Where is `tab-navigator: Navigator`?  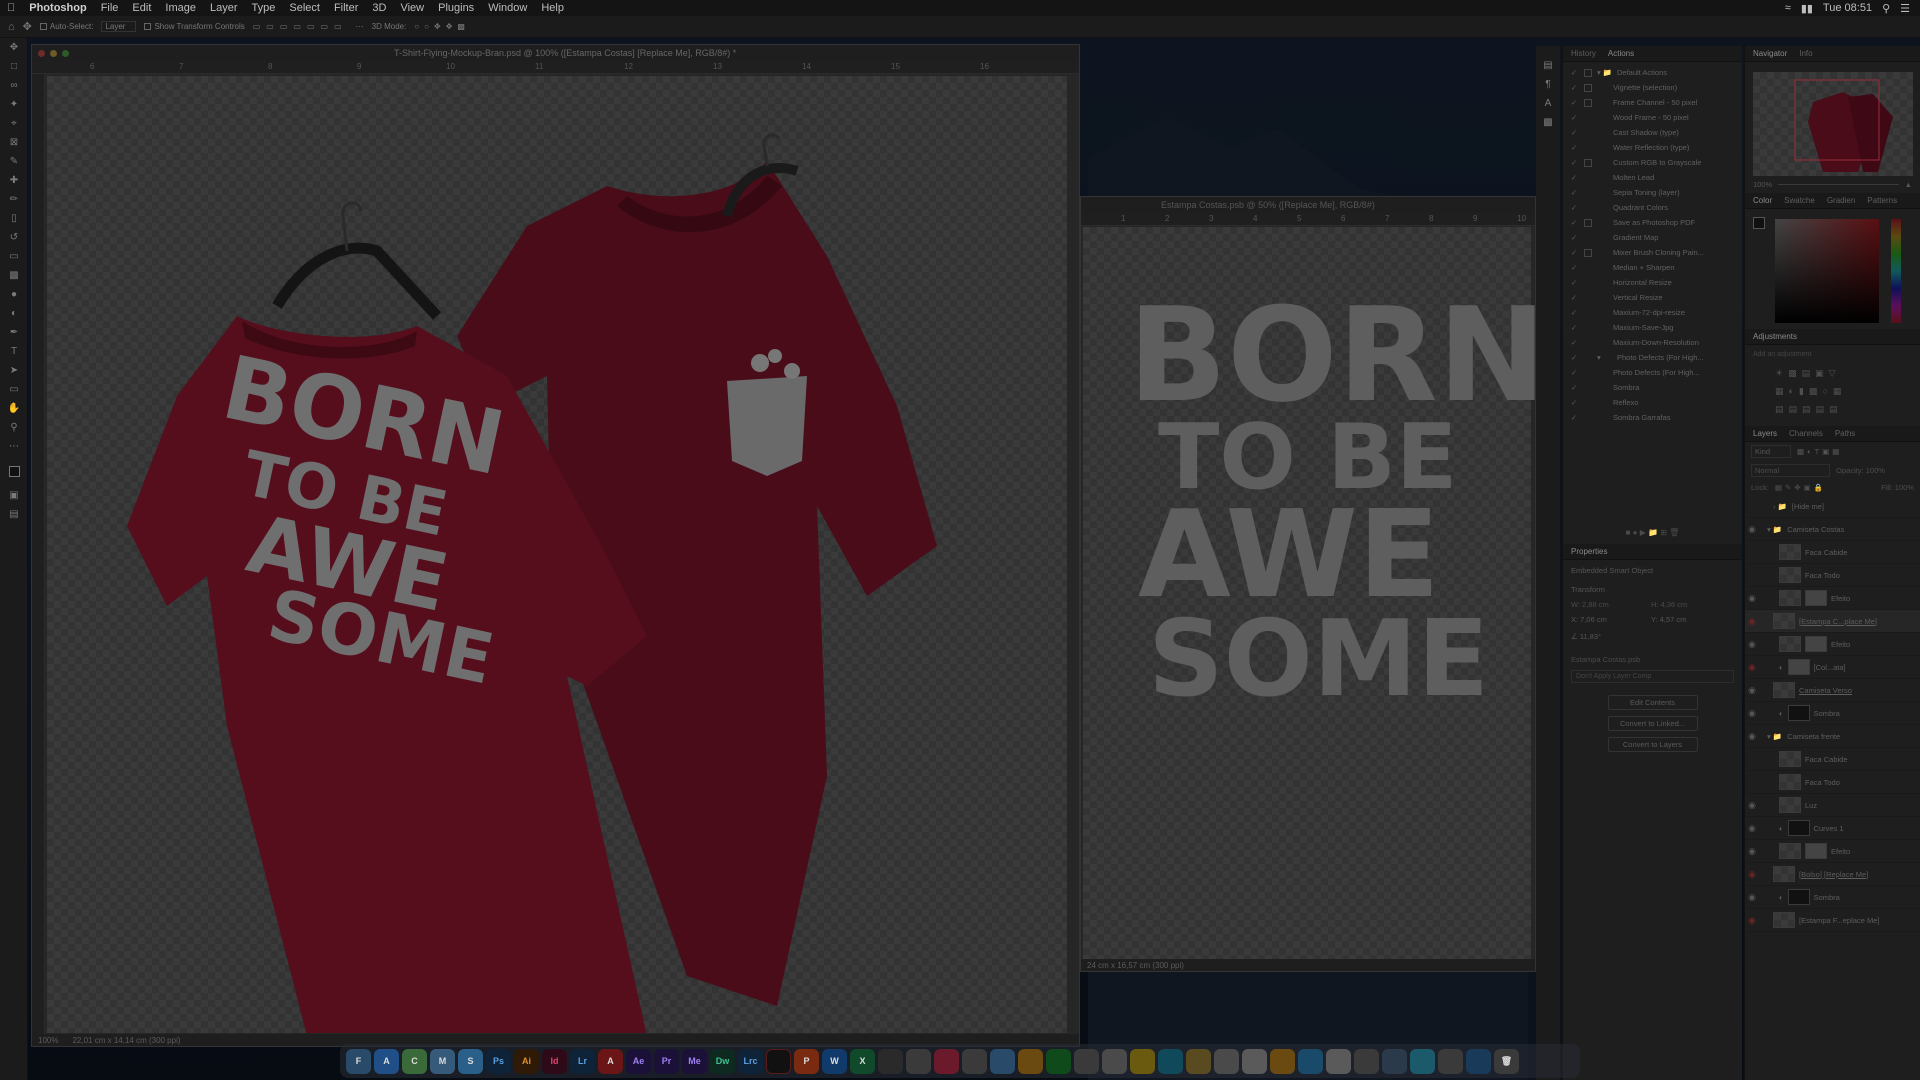
tab-navigator: Navigator is located at coordinates (1770, 53).